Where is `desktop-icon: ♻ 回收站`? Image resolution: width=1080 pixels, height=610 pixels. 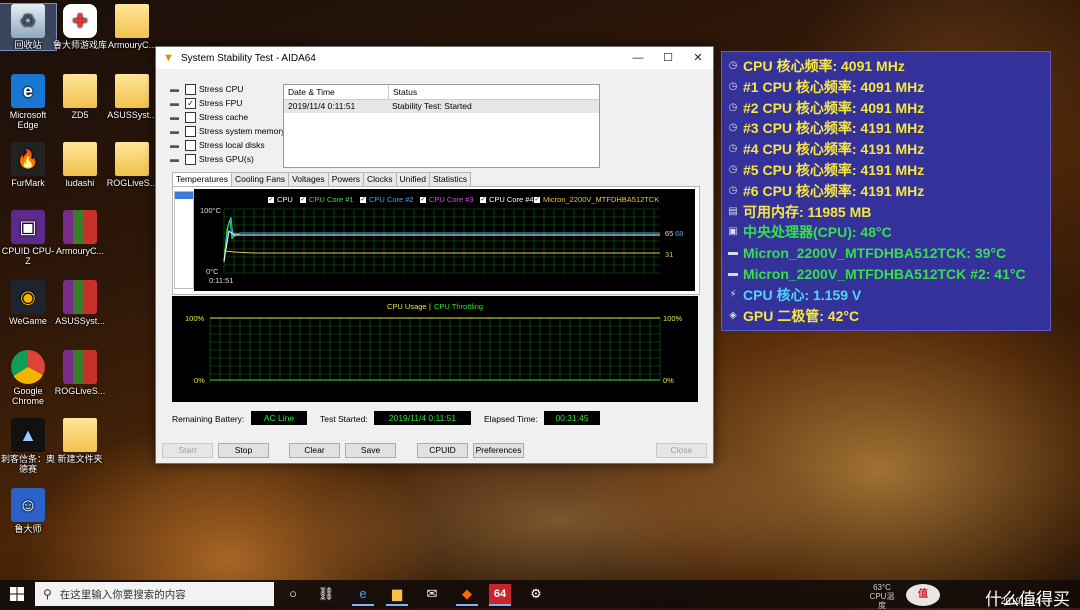 desktop-icon: ♻ 回收站 is located at coordinates (28, 27).